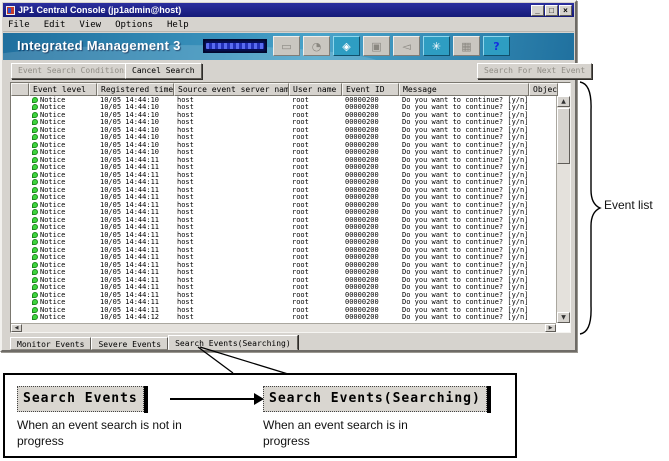  What do you see at coordinates (590, 208) in the screenshot?
I see `event-list-brace` at bounding box center [590, 208].